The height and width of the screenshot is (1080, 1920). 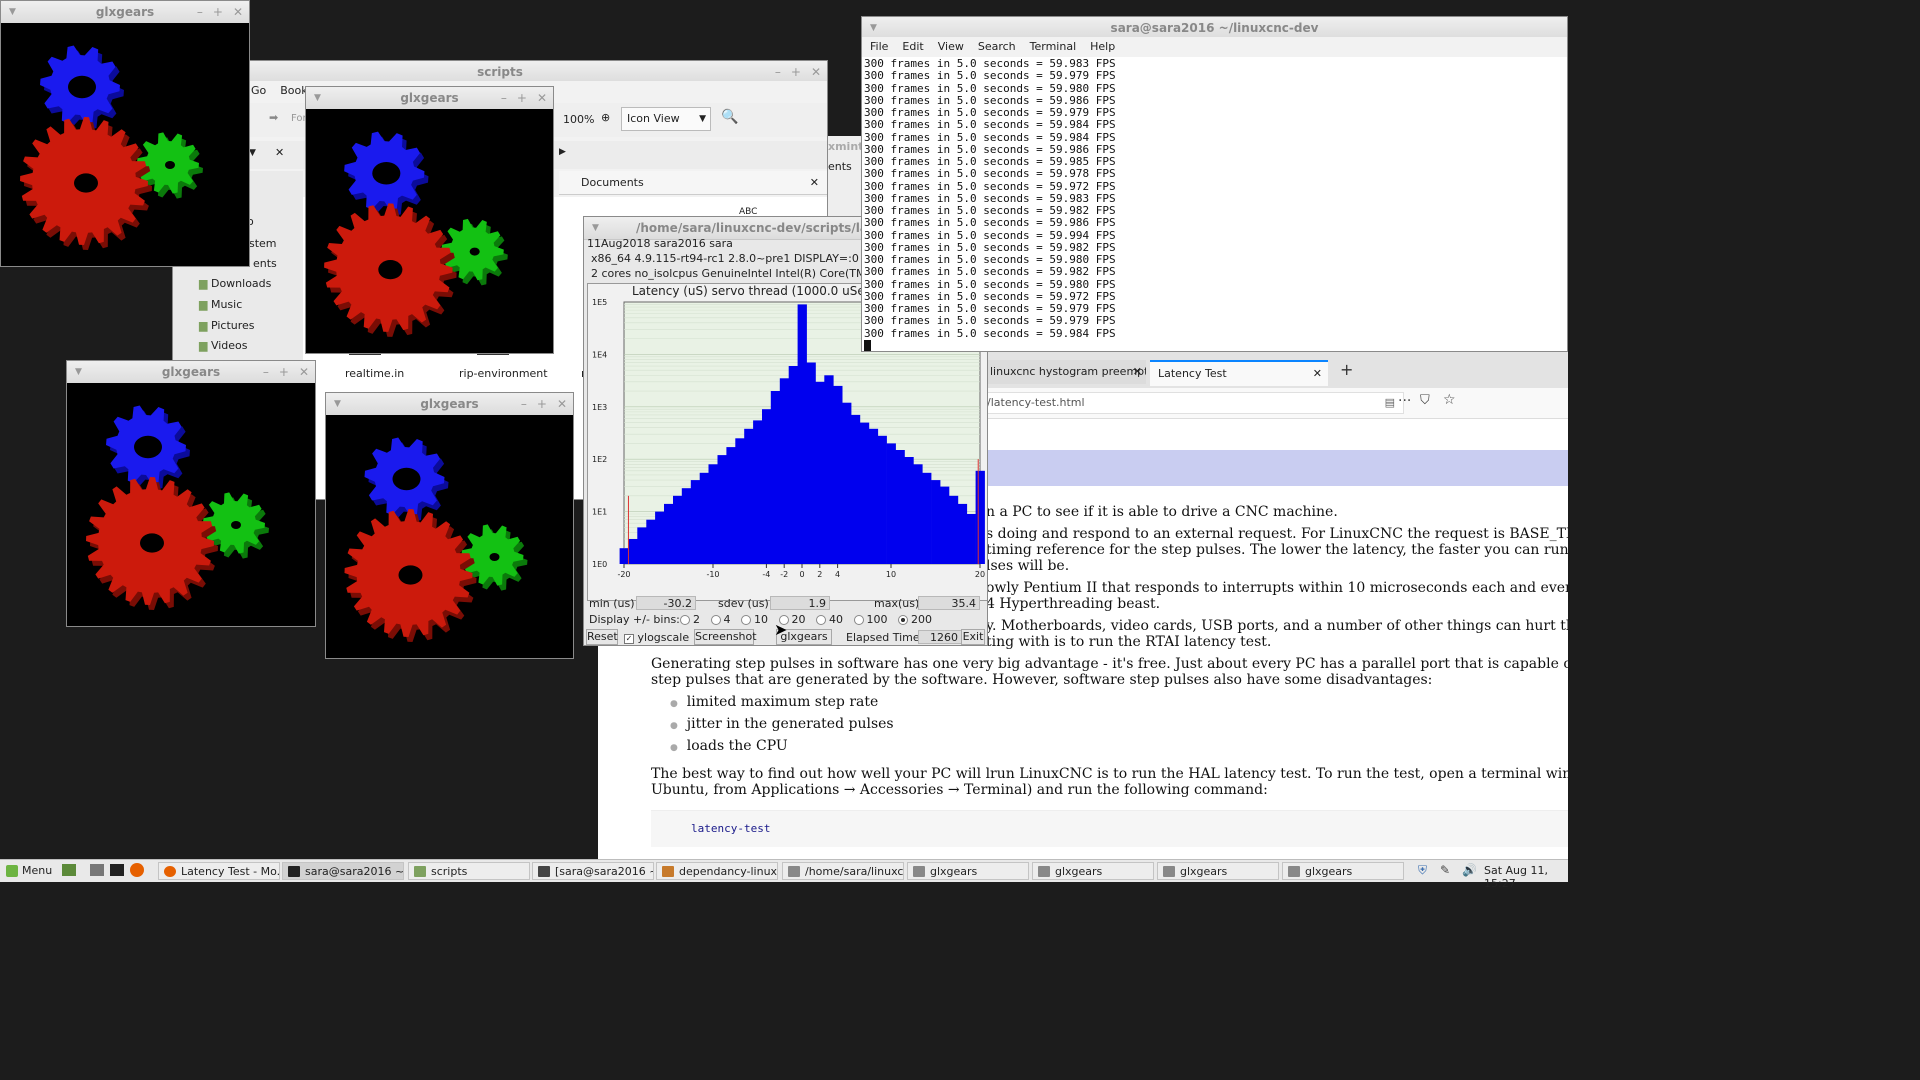 I want to click on show-desktop-icon, so click(x=69, y=870).